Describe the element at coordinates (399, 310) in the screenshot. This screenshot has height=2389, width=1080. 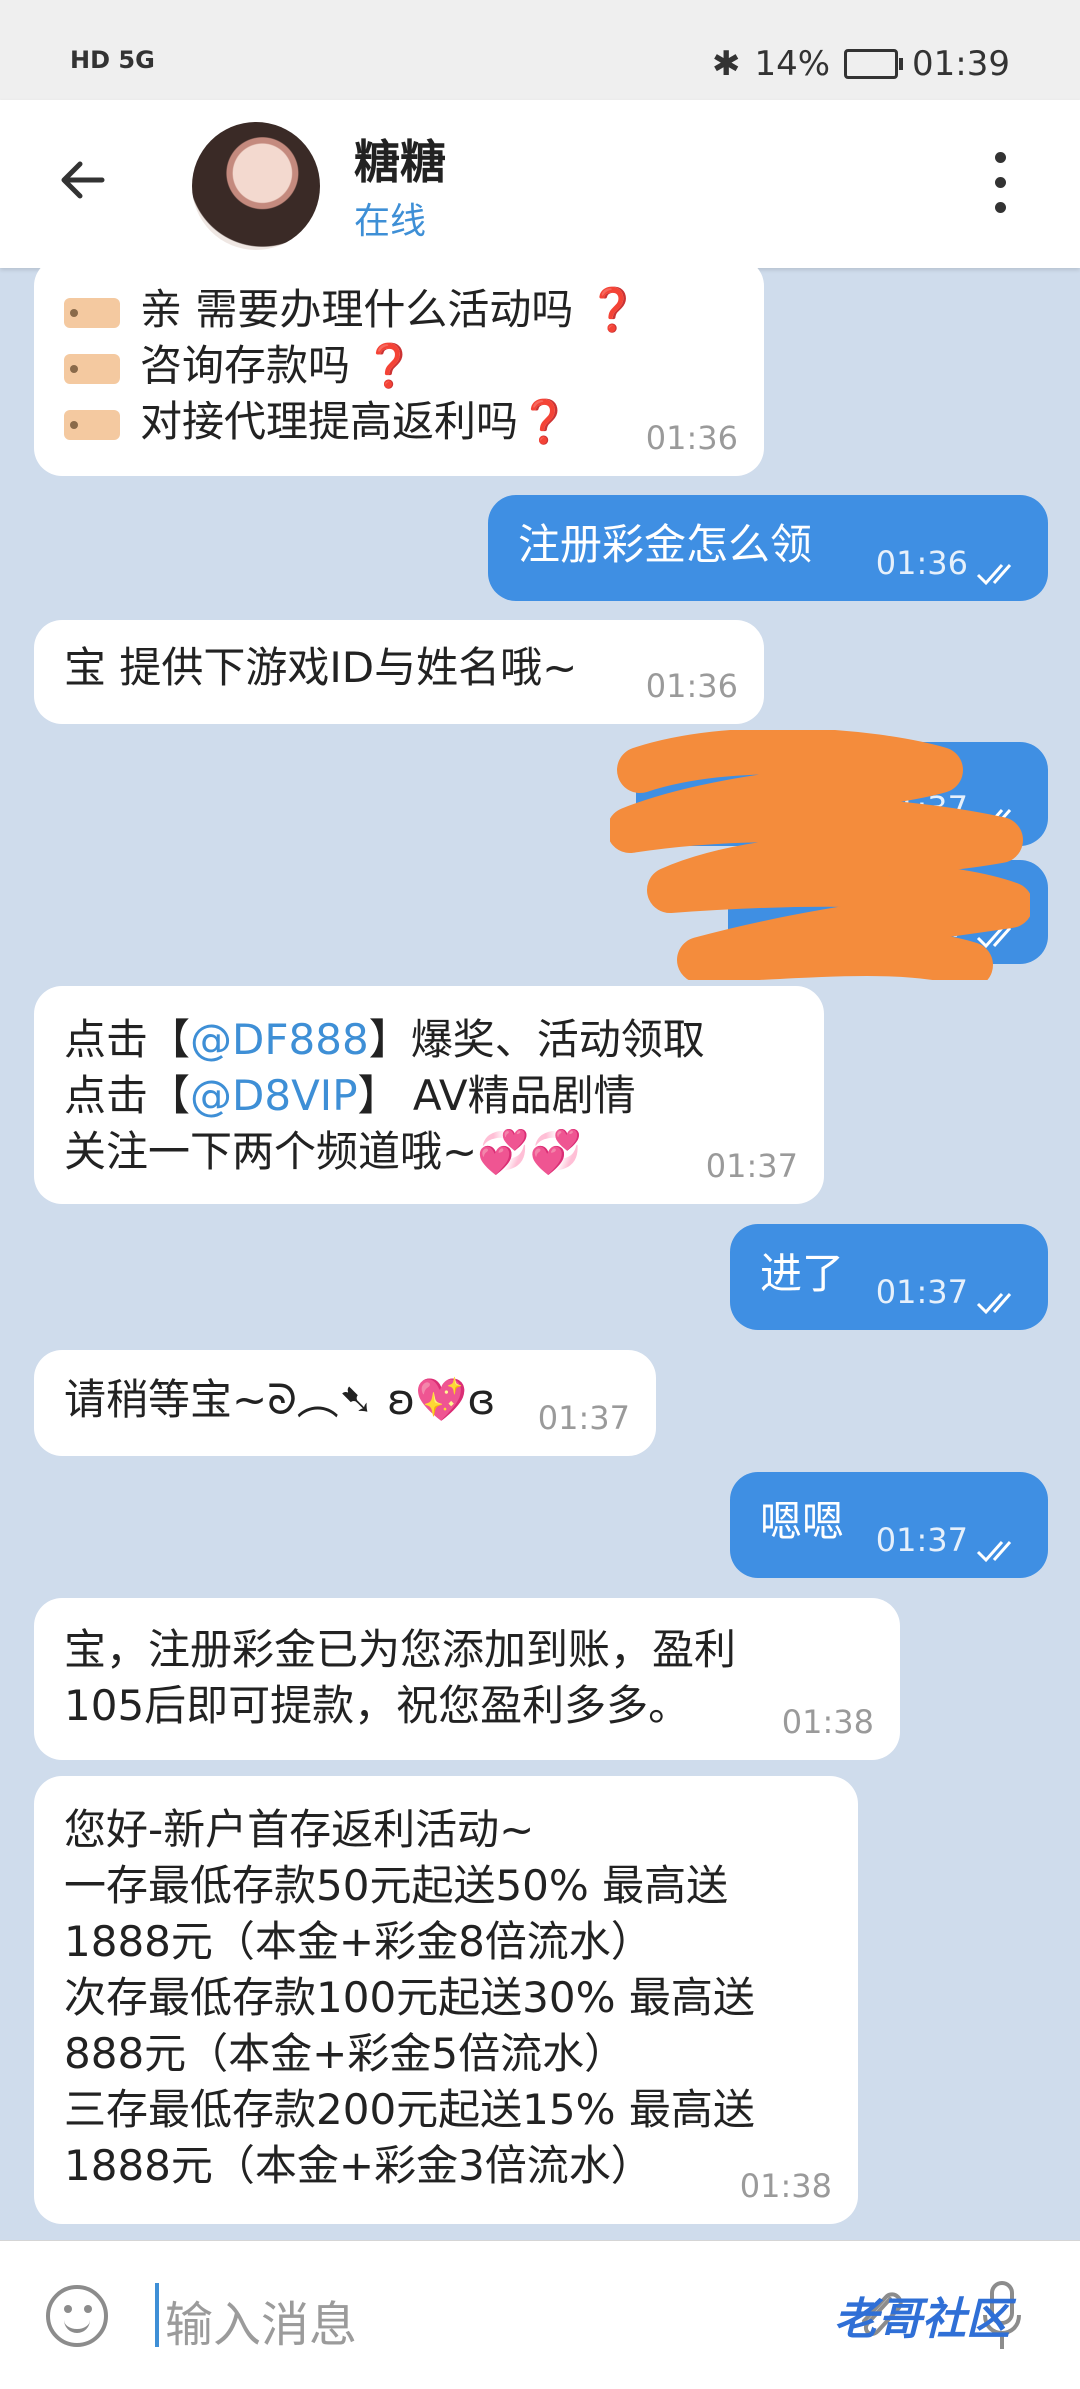
I see `message-line: 亲 需要办理什么活动吗 ❓` at that location.